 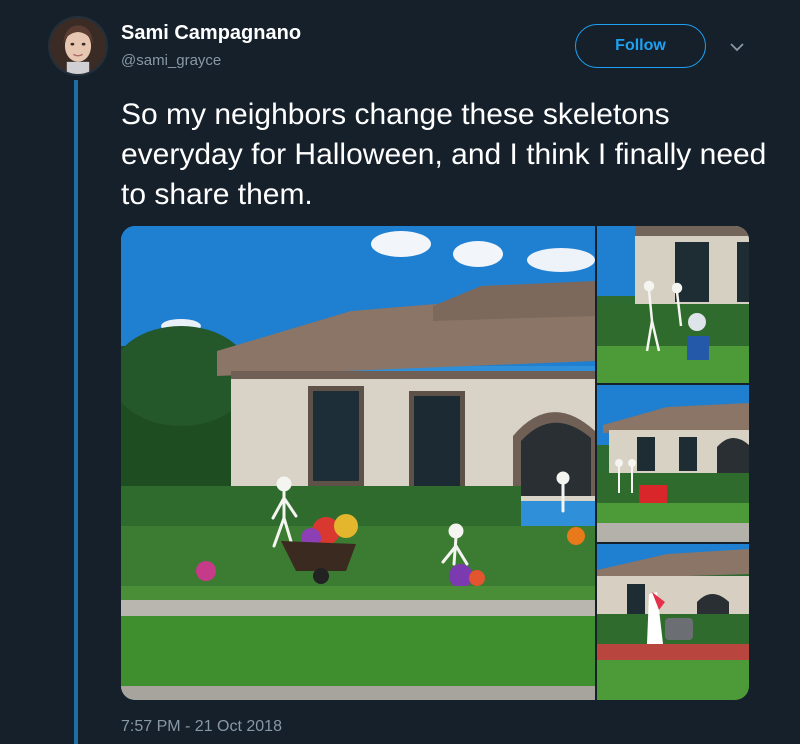 I want to click on thread-line, so click(x=76, y=412).